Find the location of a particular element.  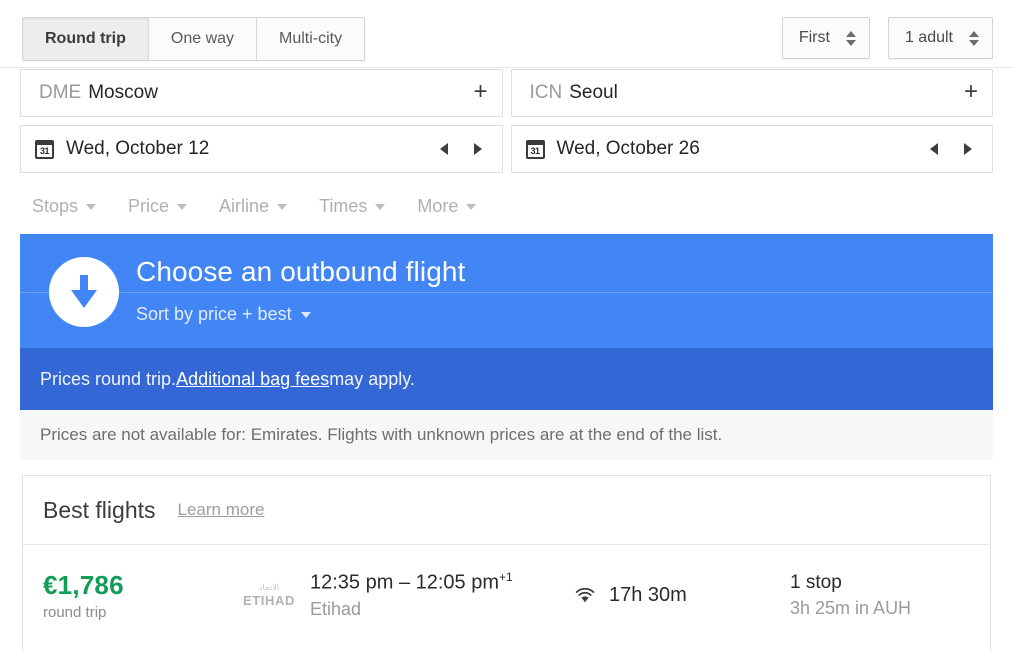

cabin-class-value: First is located at coordinates (814, 37).